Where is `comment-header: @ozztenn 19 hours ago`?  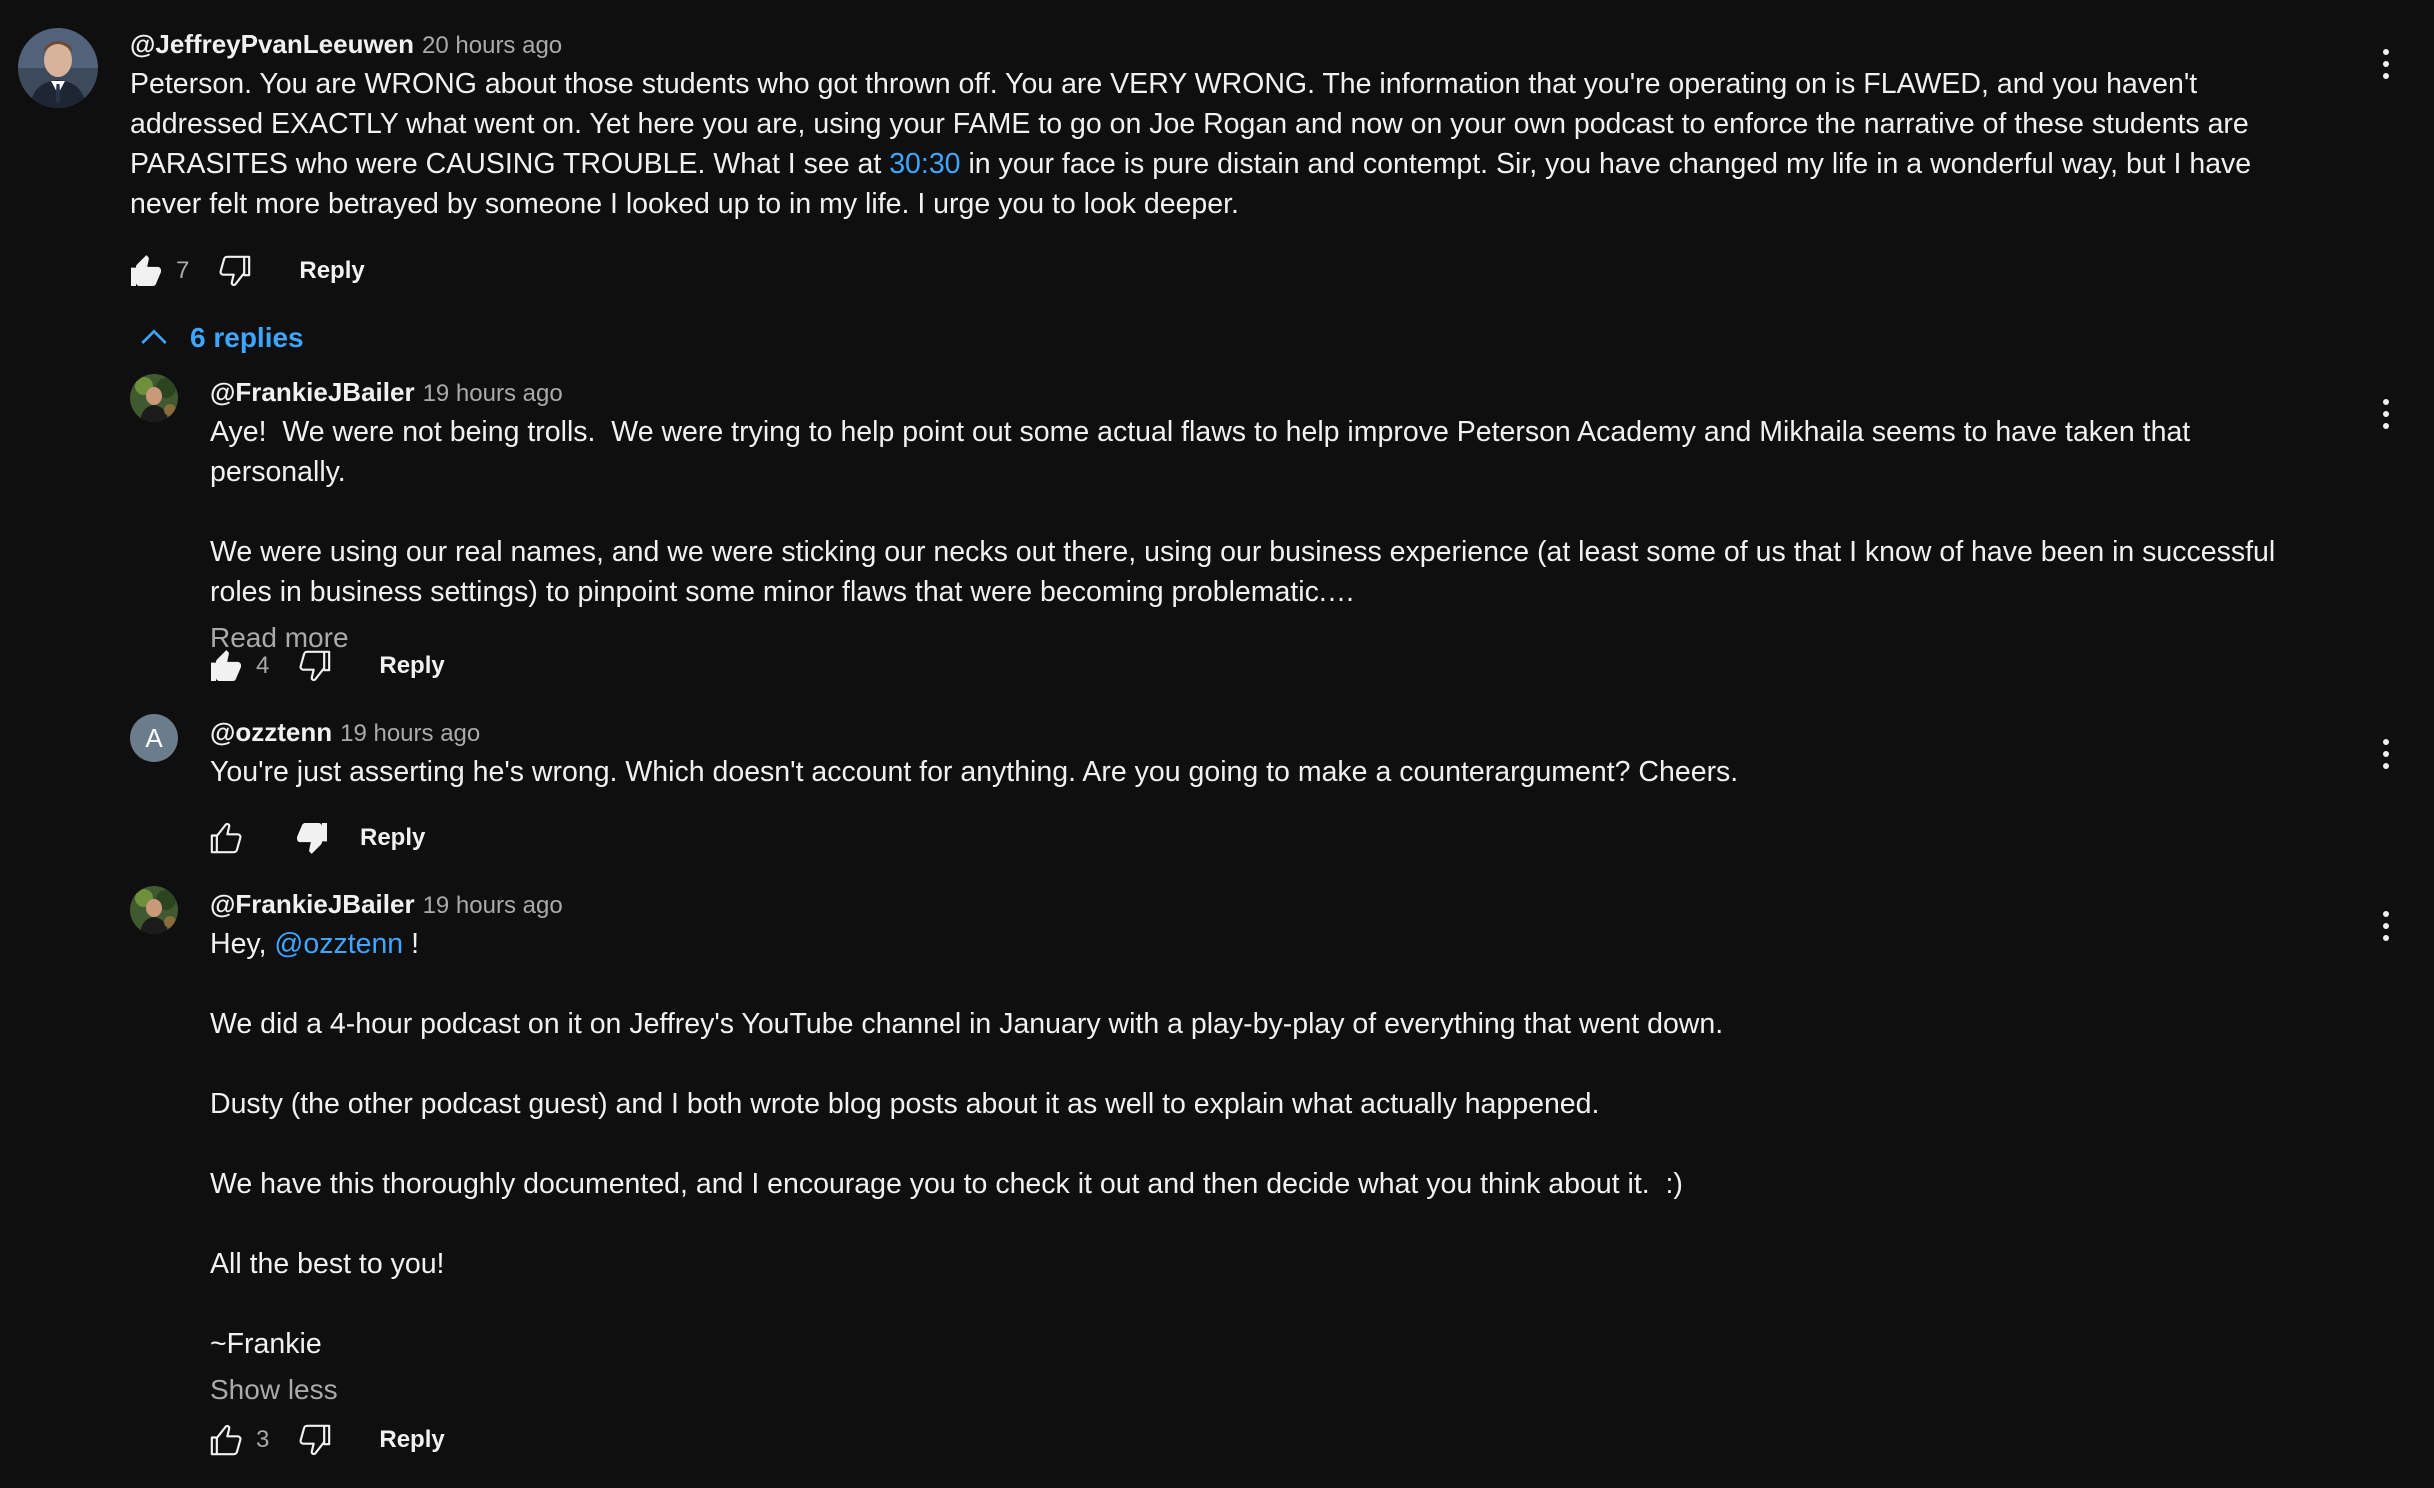
comment-header: @ozztenn 19 hours ago is located at coordinates (1262, 732).